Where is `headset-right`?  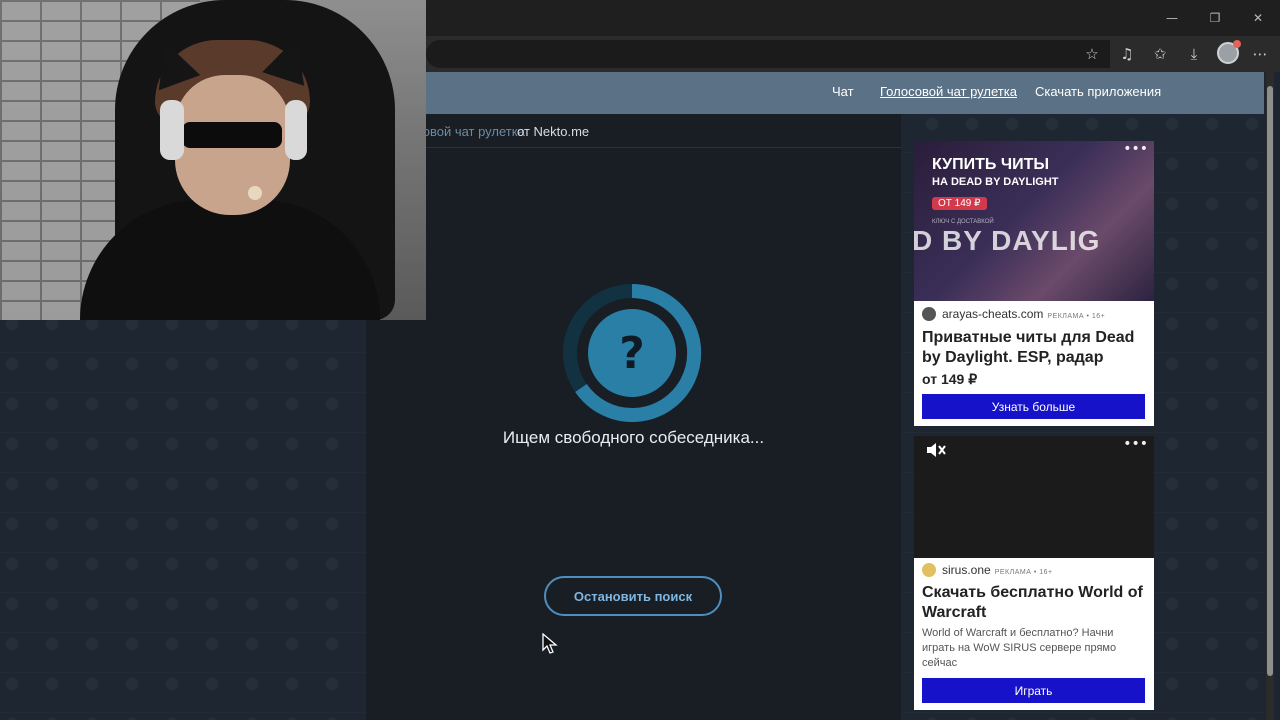 headset-right is located at coordinates (296, 130).